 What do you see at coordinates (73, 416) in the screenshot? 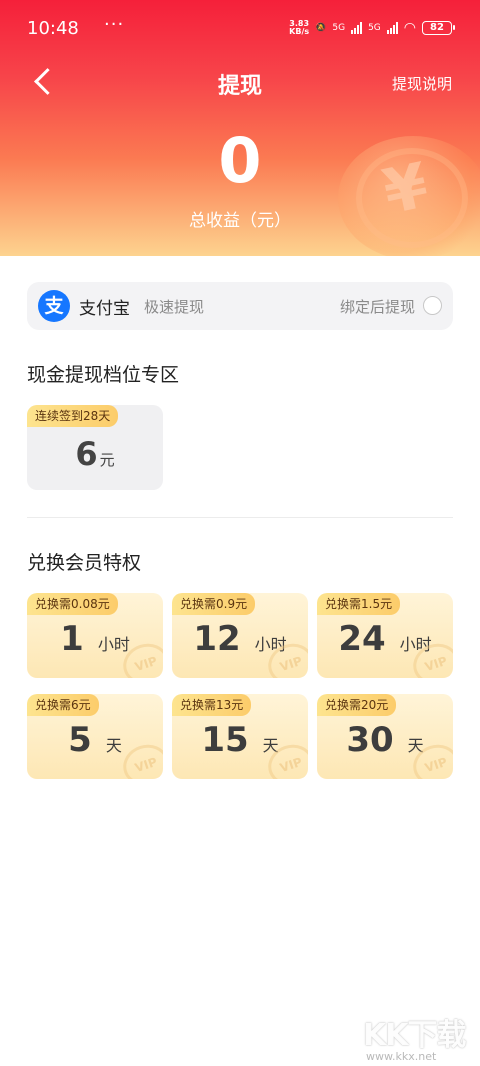
I see `tier-tag: 连续签到28天` at bounding box center [73, 416].